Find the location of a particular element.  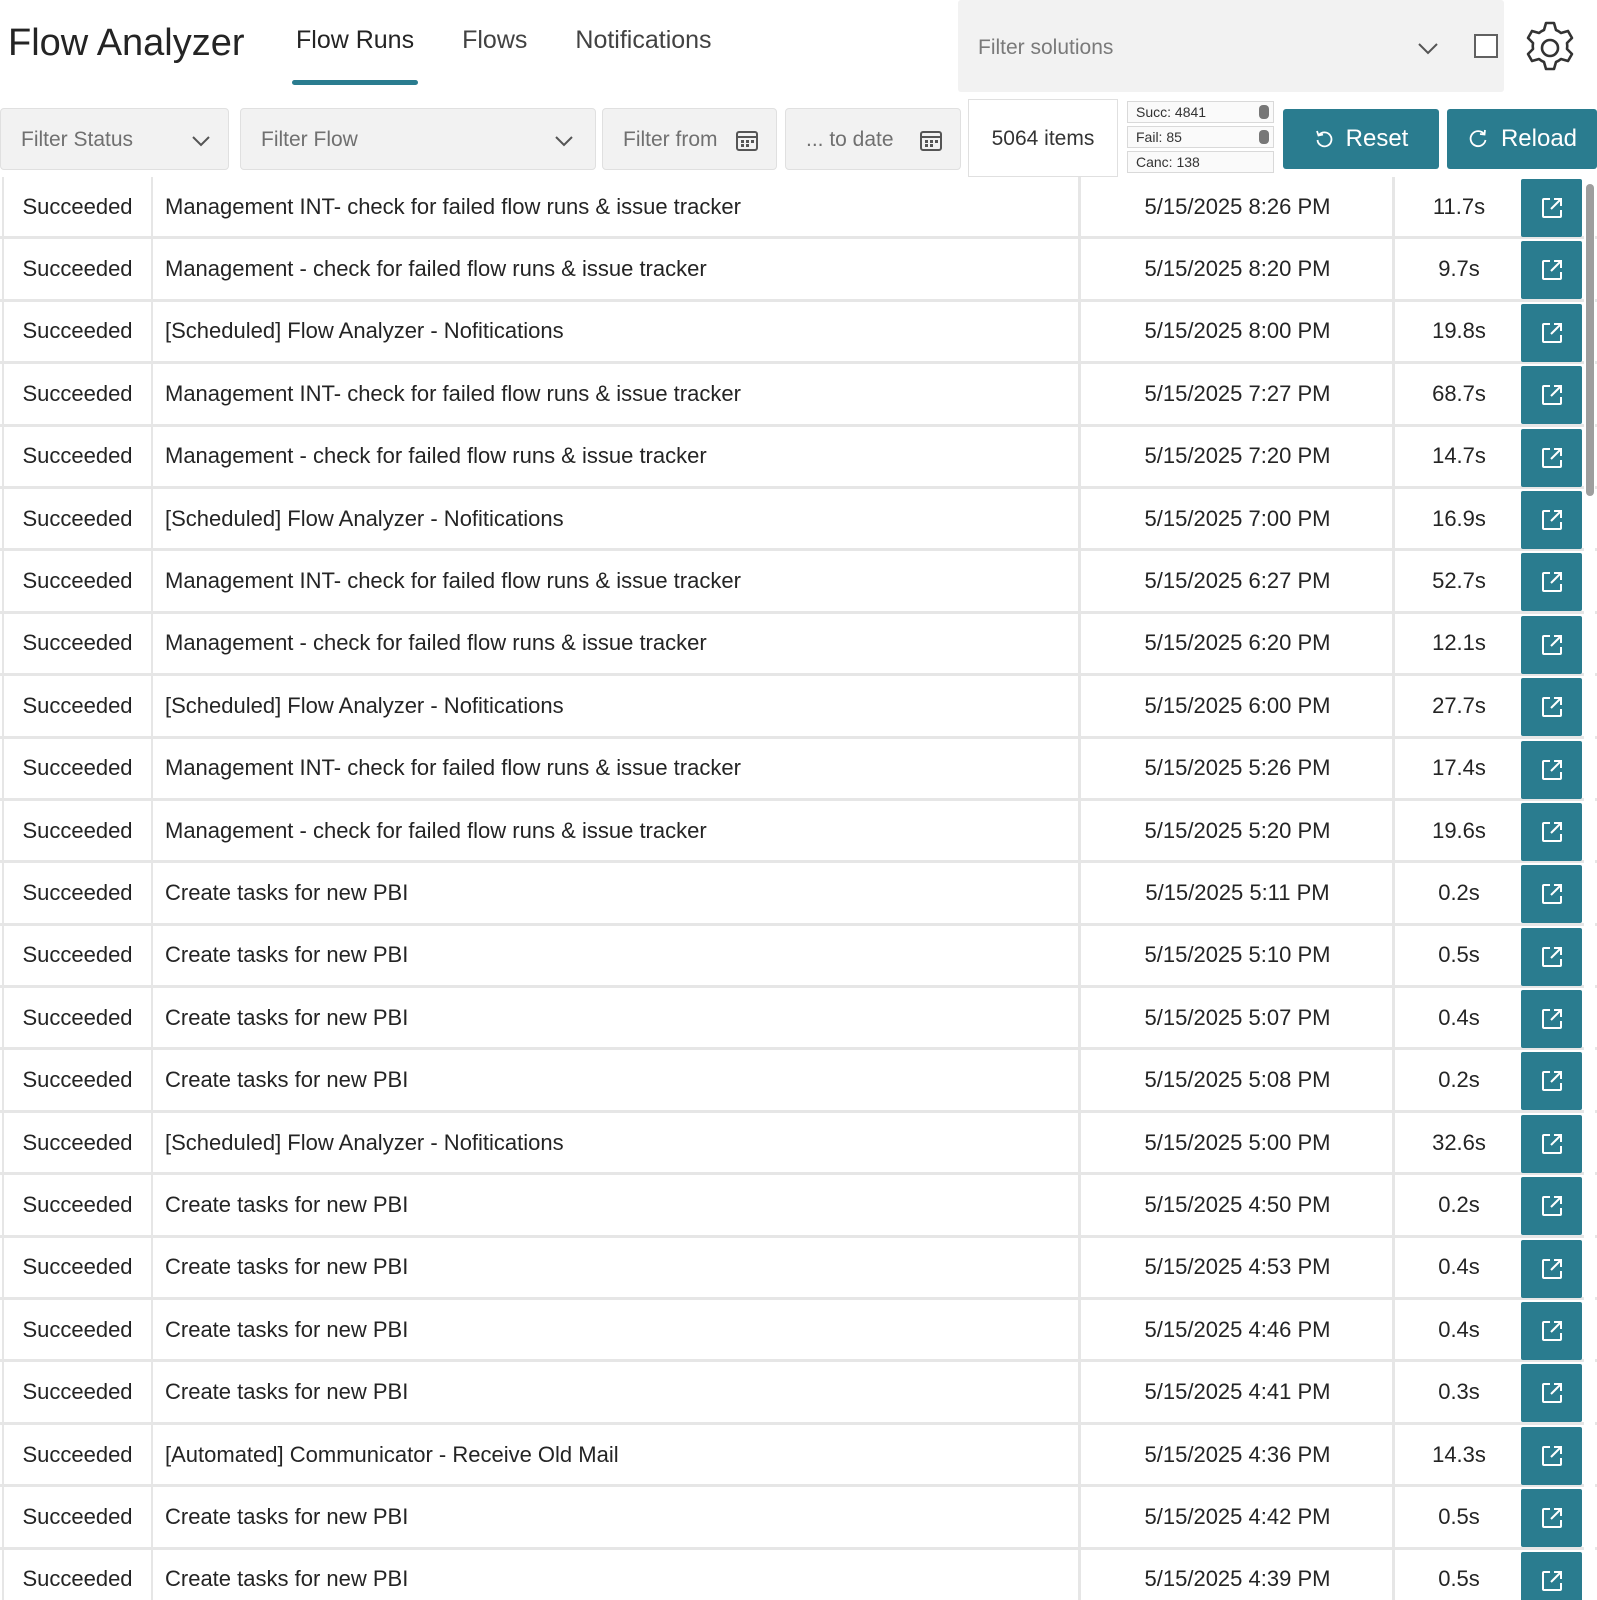

refresh-icon is located at coordinates (1478, 138).